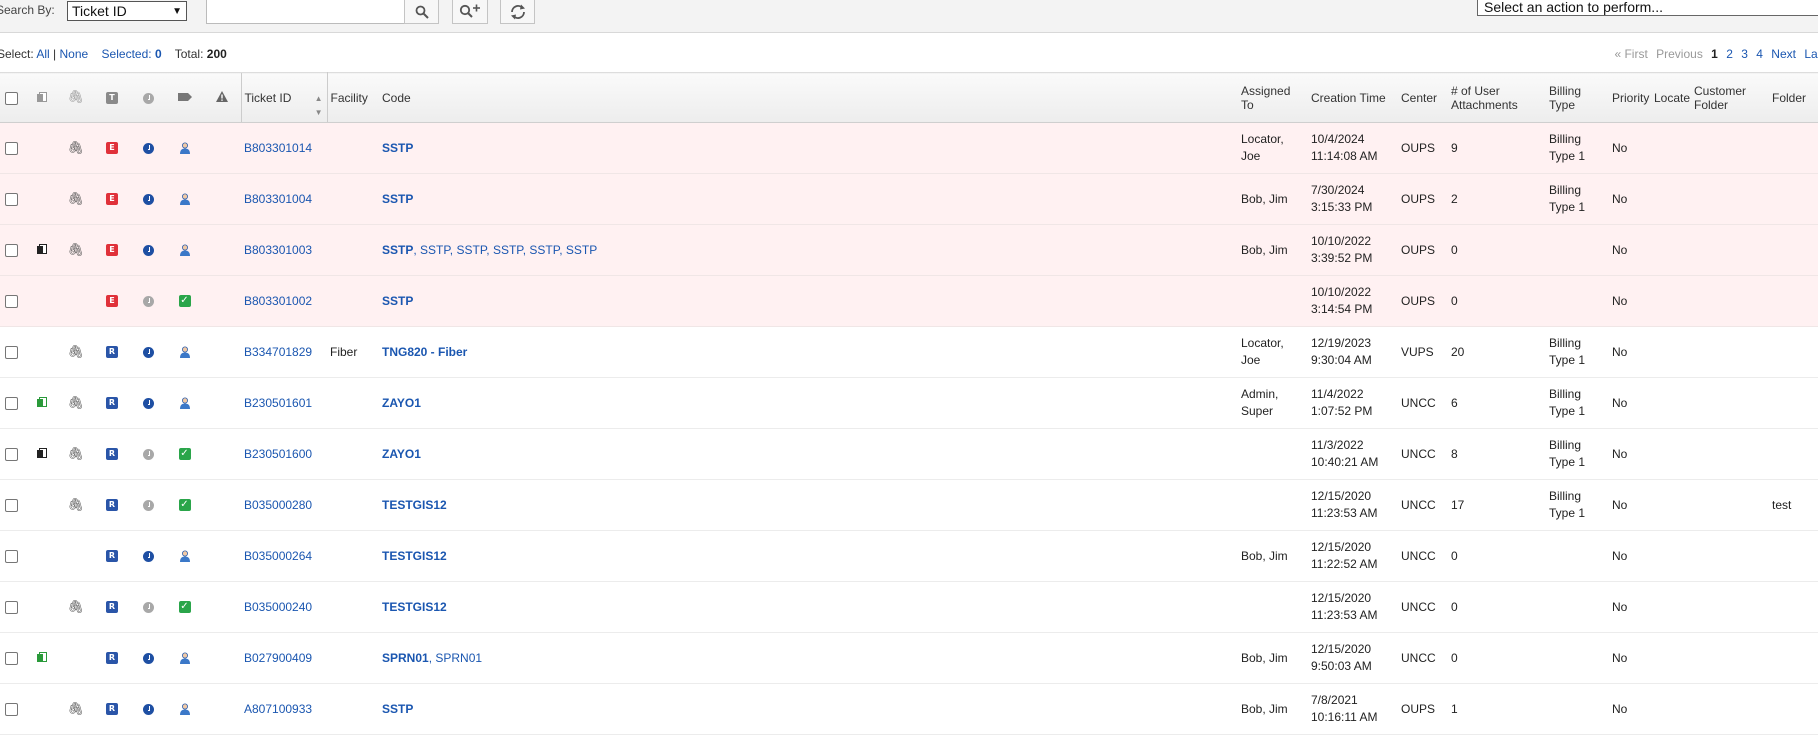 This screenshot has width=1818, height=735. I want to click on select-all-header, so click(11, 97).